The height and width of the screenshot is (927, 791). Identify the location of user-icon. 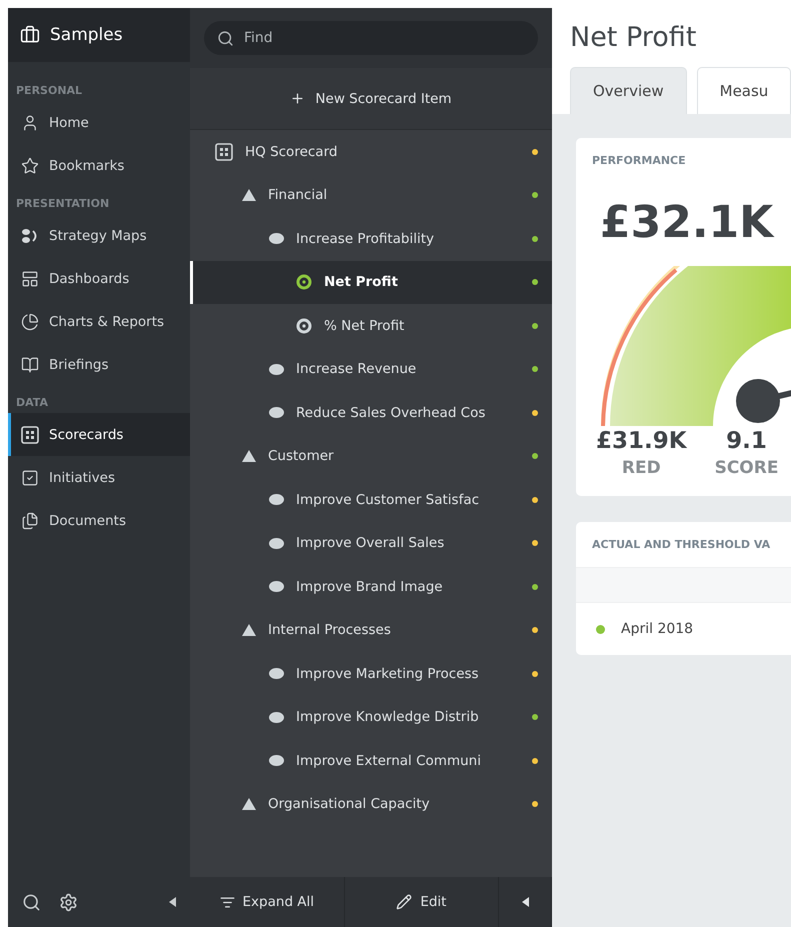
(30, 123).